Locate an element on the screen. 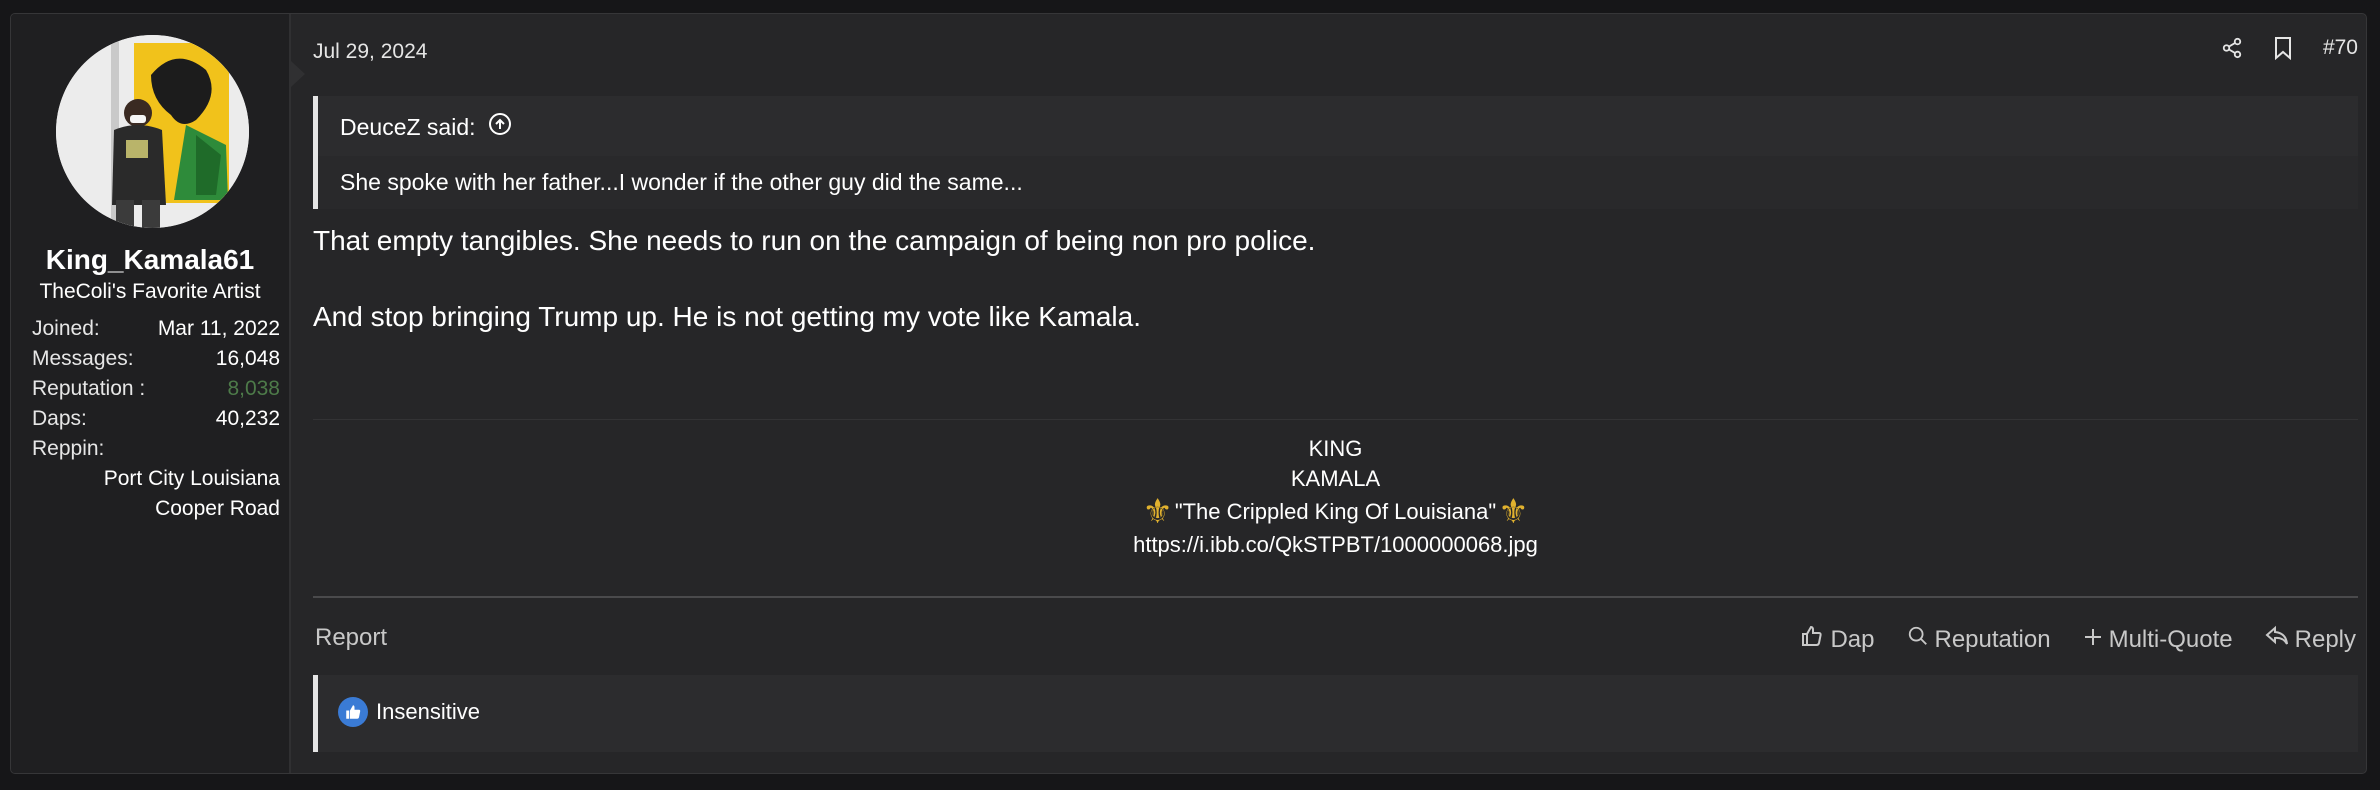  user-title: TheColi's Favorite Artist is located at coordinates (150, 291).